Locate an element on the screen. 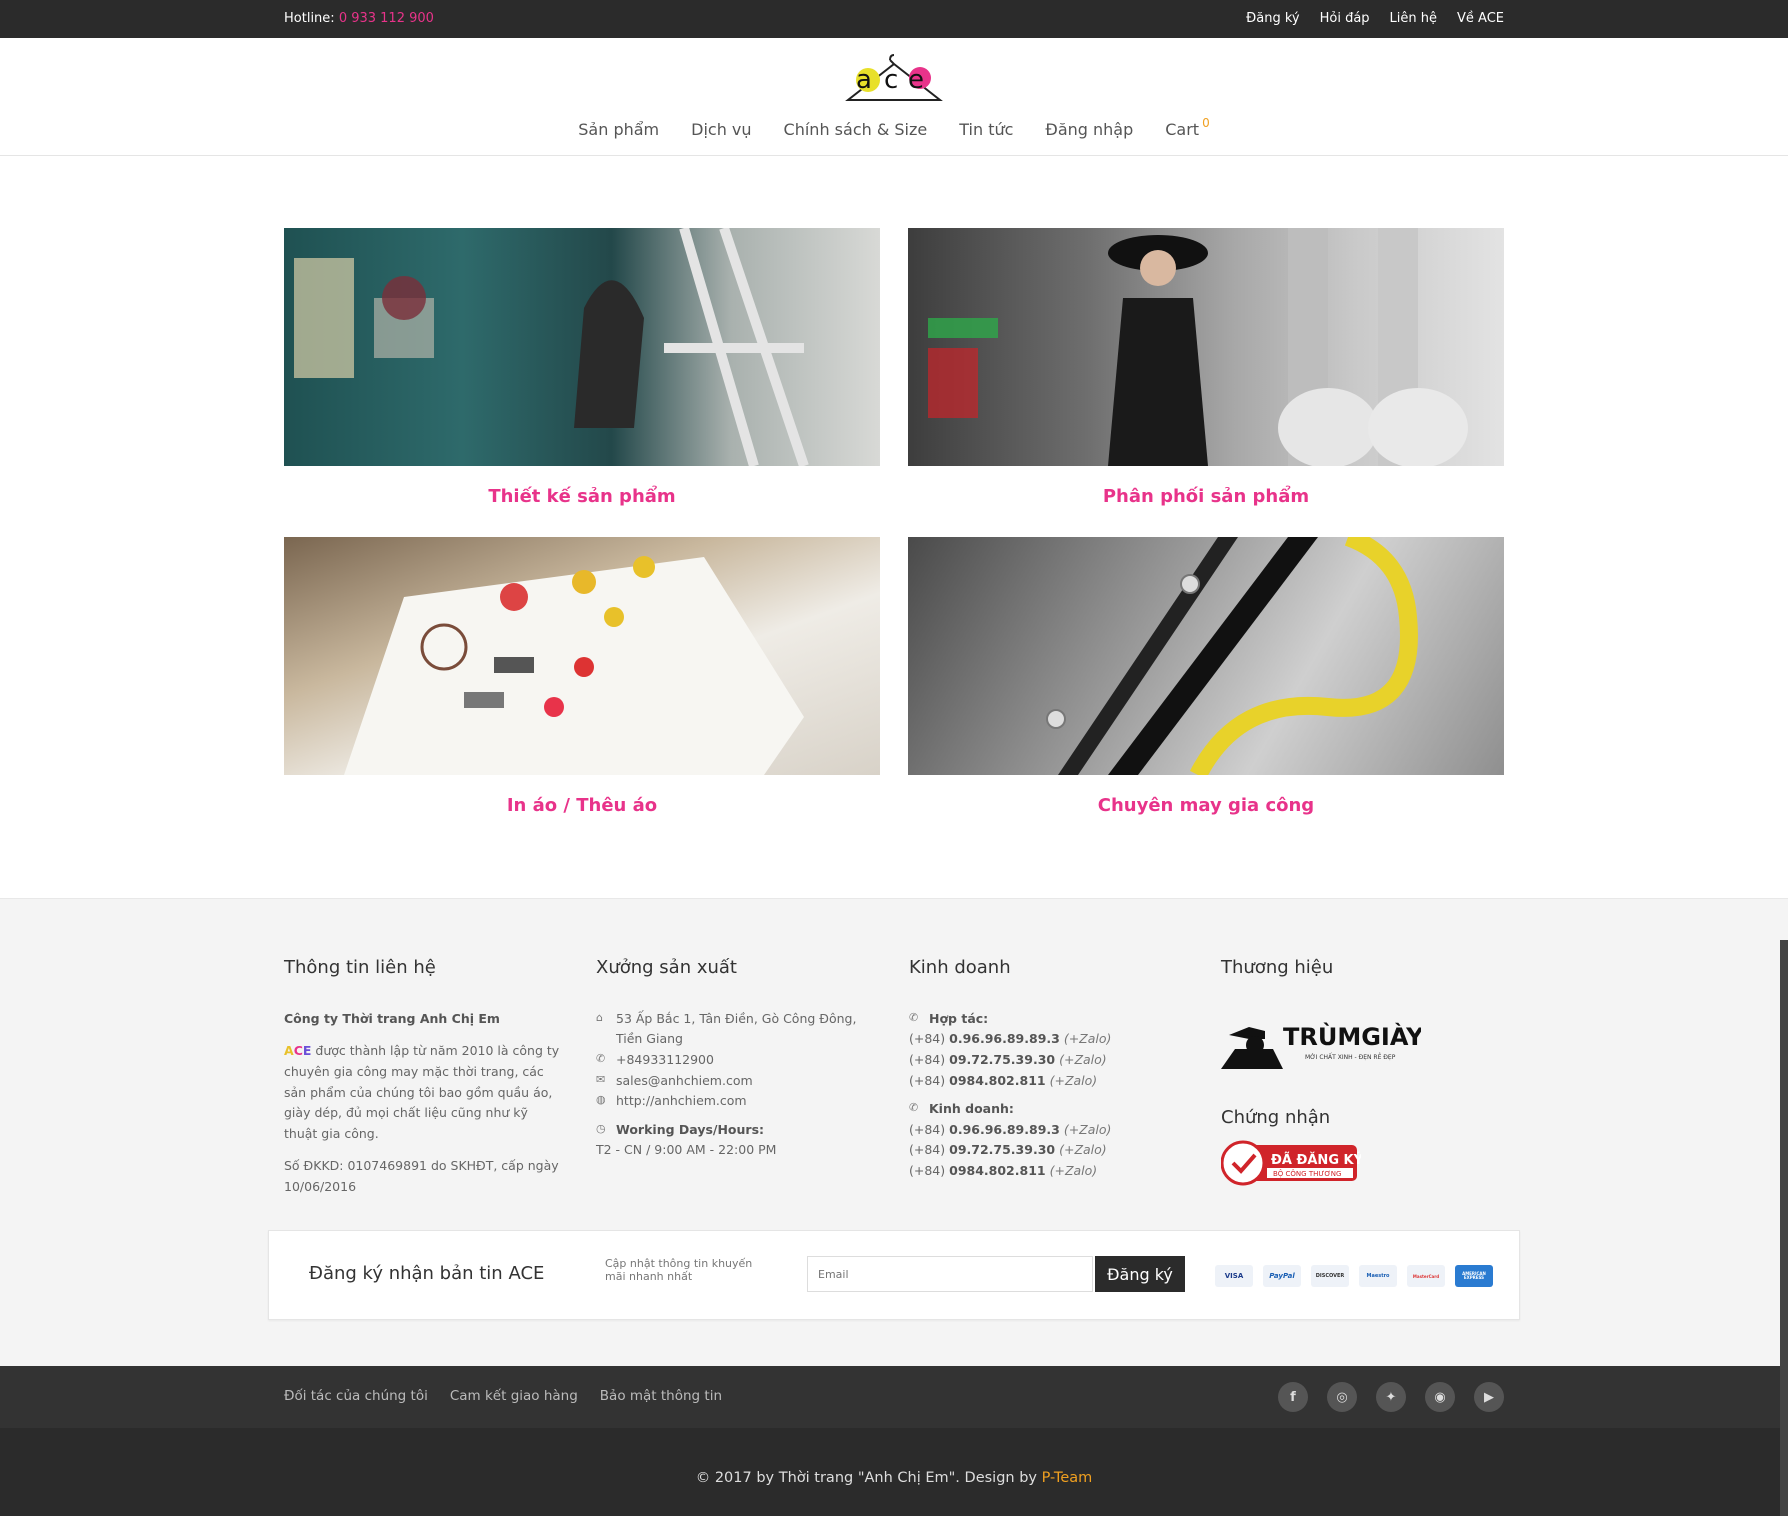  factory-website-row: ◍ http://anhchiem.com is located at coordinates (736, 1101).